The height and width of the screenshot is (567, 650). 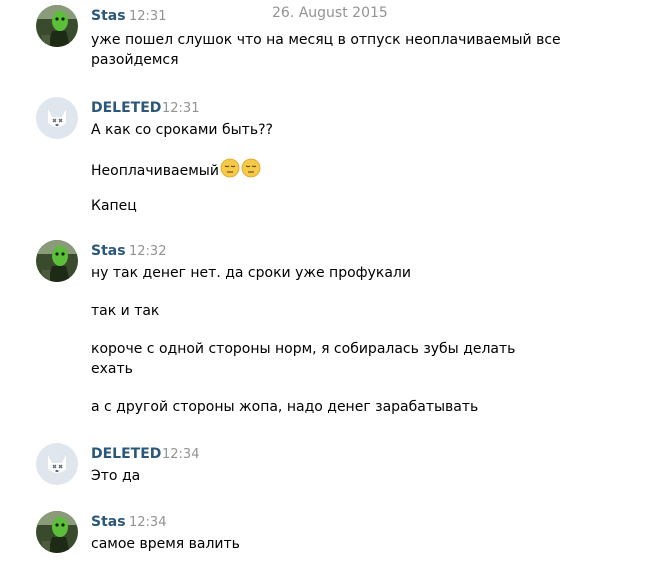 What do you see at coordinates (112, 369) in the screenshot?
I see `message-text: ехать` at bounding box center [112, 369].